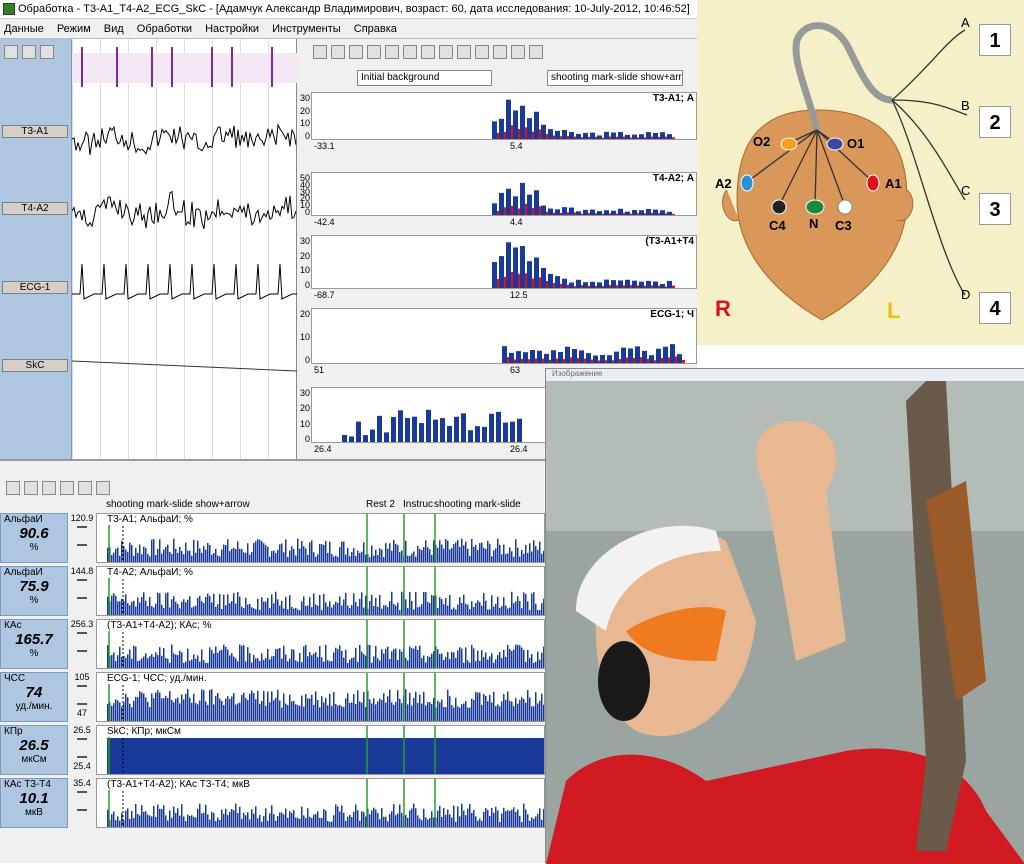 The image size is (1024, 864). What do you see at coordinates (35, 208) in the screenshot?
I see `channel-label-t4a2: T4-A2` at bounding box center [35, 208].